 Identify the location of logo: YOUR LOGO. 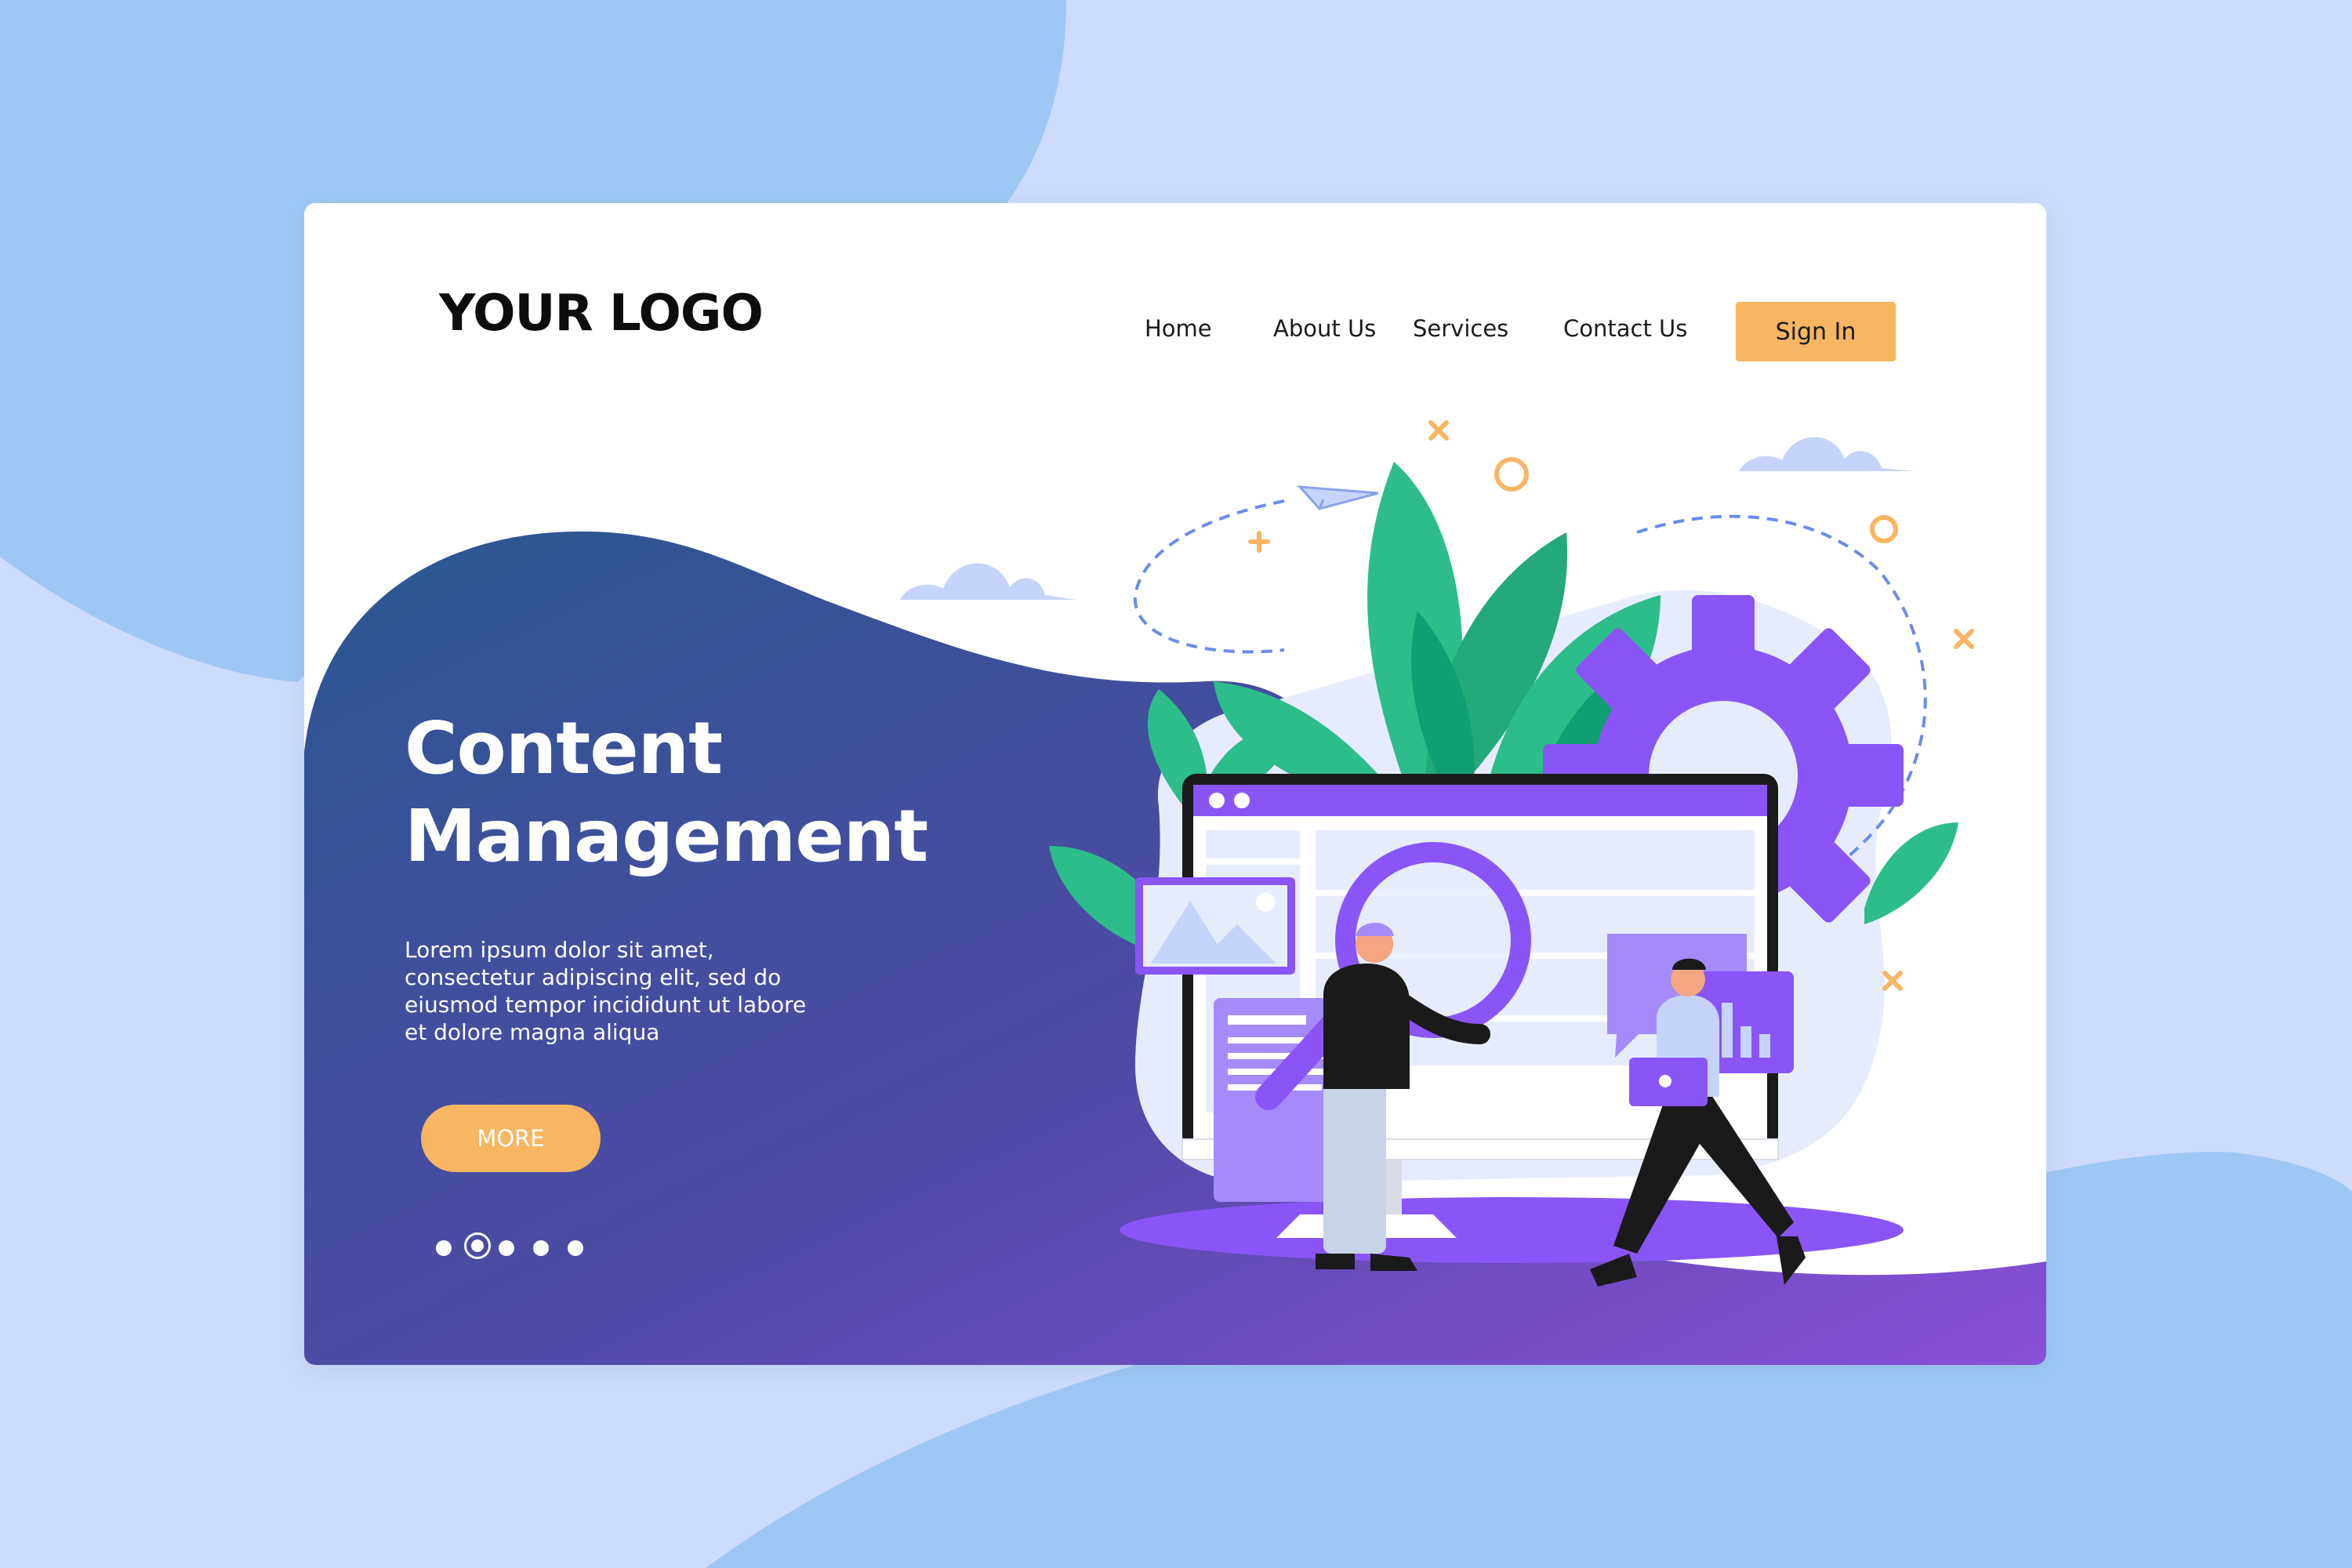
(601, 314).